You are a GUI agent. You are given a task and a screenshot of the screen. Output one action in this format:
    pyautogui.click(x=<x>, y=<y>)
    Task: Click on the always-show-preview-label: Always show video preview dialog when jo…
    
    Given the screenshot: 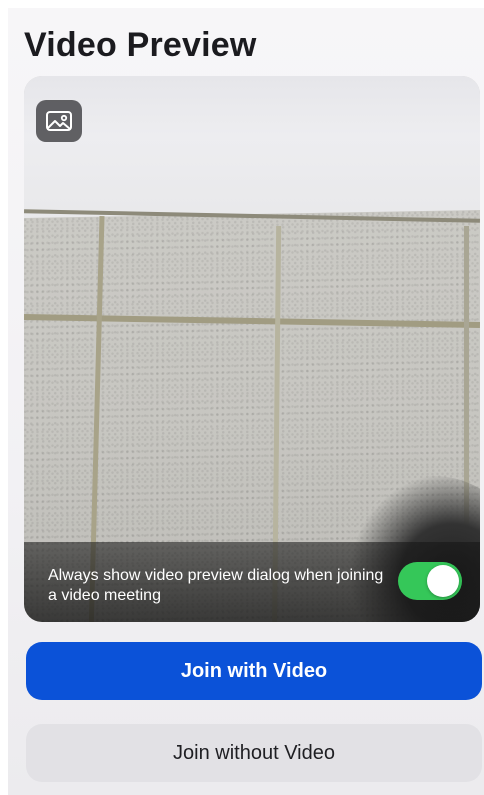 What is the action you would take?
    pyautogui.click(x=216, y=585)
    